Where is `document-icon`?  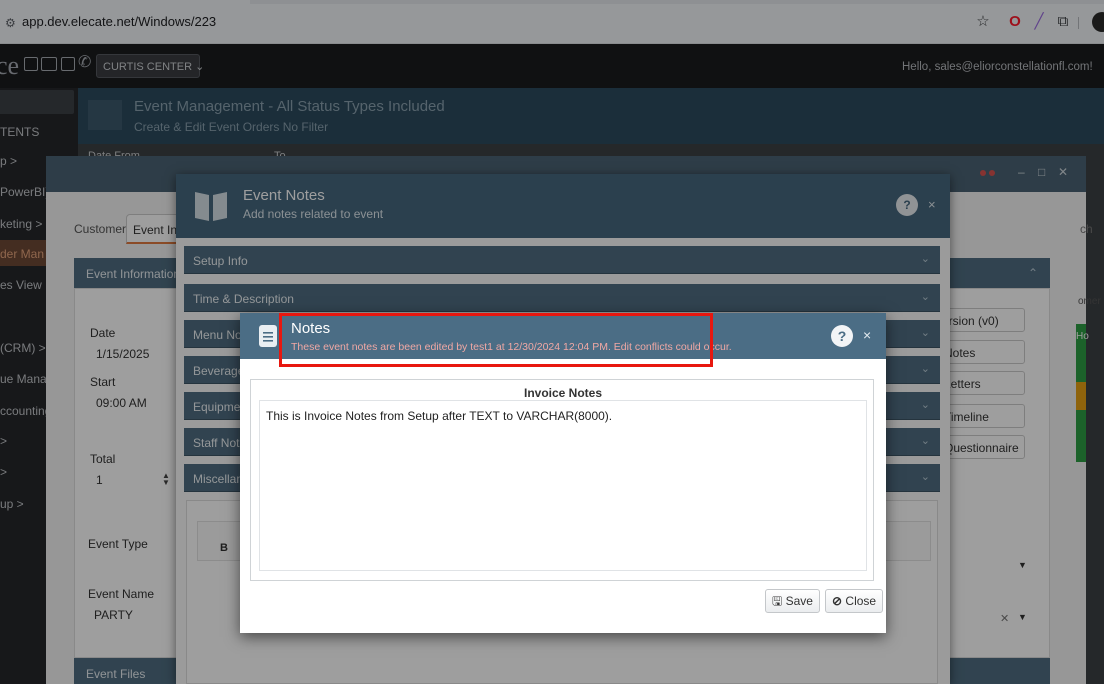 document-icon is located at coordinates (268, 336).